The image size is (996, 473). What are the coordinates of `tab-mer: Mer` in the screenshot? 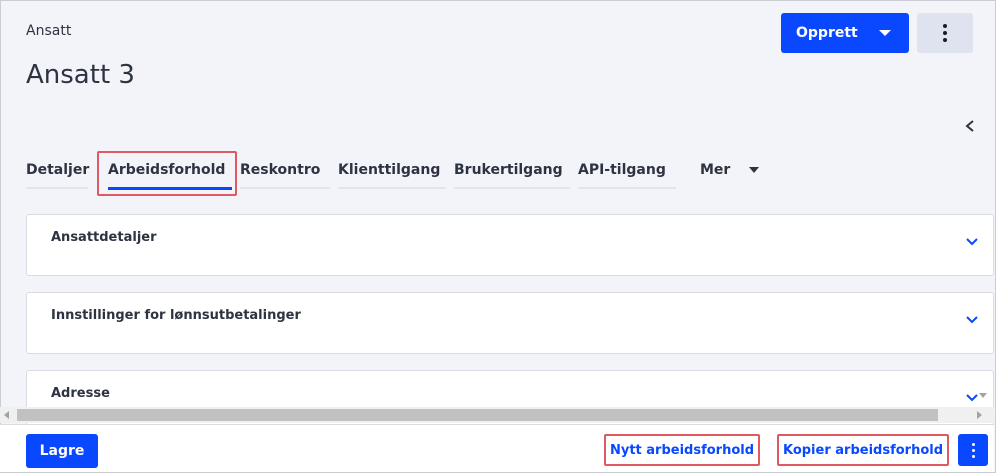 It's located at (735, 170).